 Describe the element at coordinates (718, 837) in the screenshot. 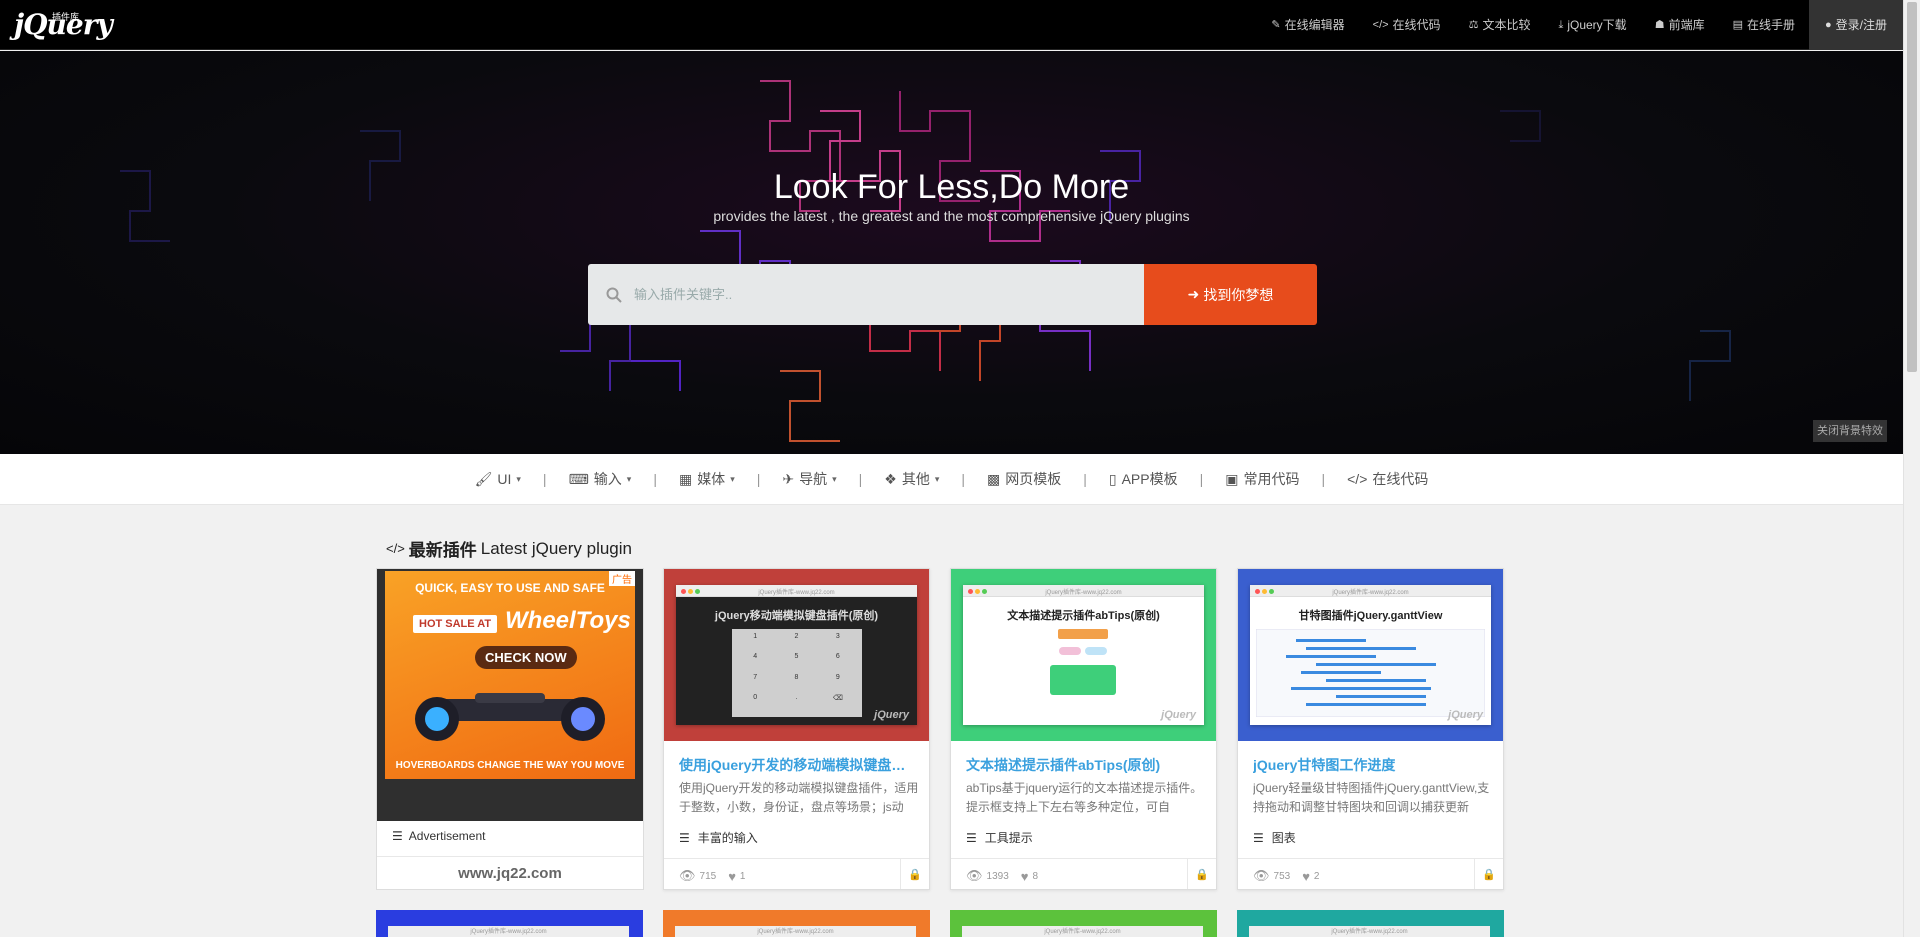

I see `card-category: ☰ 丰富的输入` at that location.